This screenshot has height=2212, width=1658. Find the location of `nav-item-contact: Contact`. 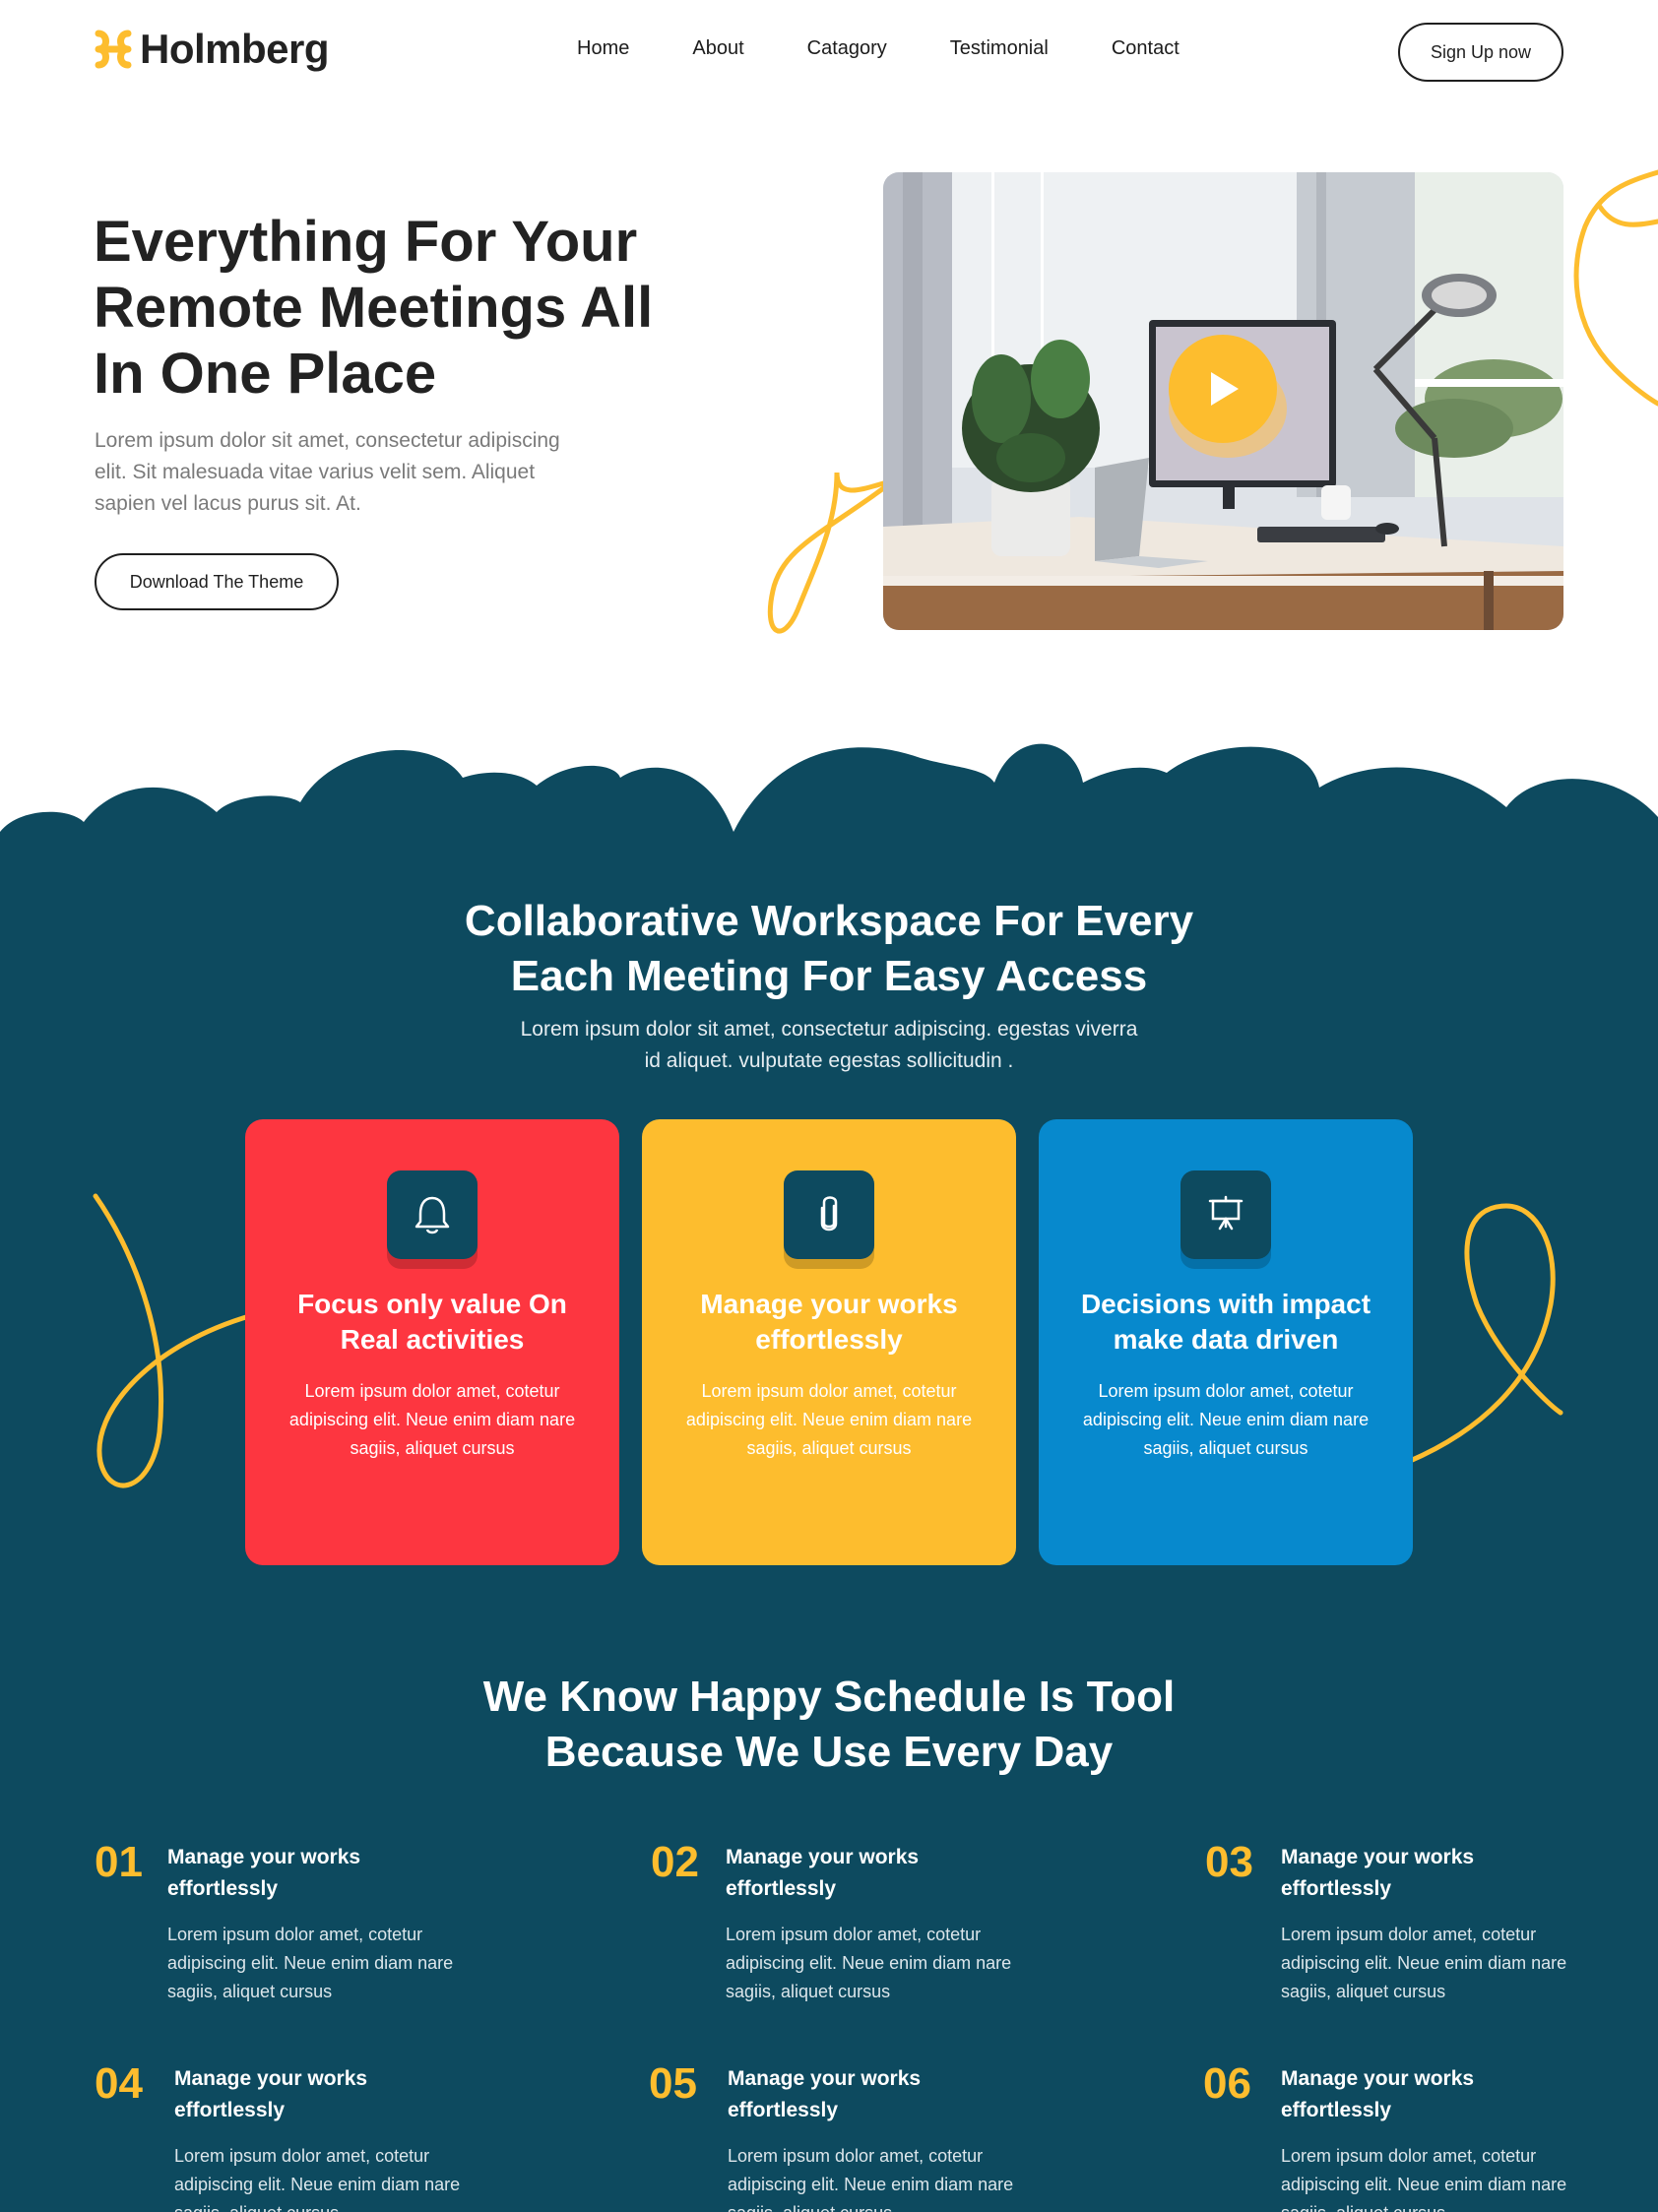

nav-item-contact: Contact is located at coordinates (1146, 49).